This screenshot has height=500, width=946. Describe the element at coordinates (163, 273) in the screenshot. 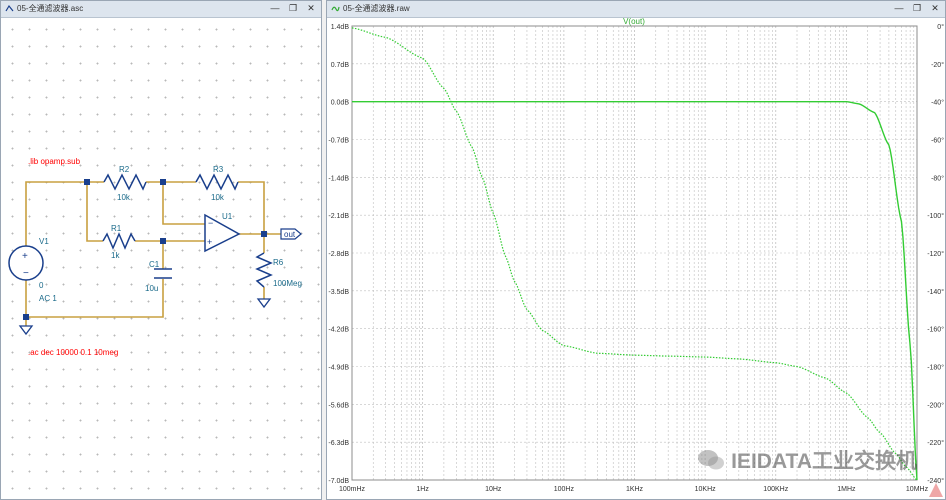

I see `capacitor-c1` at that location.